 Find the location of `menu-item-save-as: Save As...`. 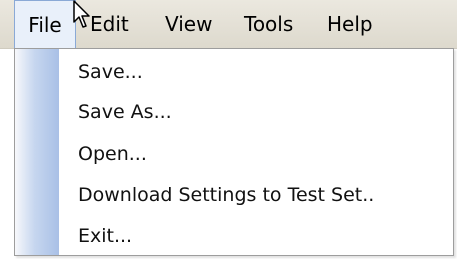

menu-item-save-as: Save As... is located at coordinates (256, 112).